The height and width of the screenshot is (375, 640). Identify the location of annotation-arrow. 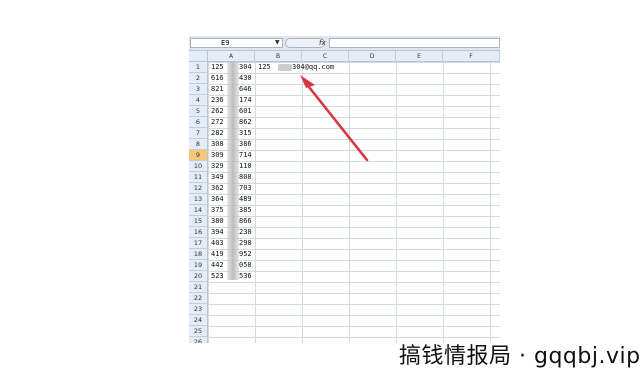
(334, 118).